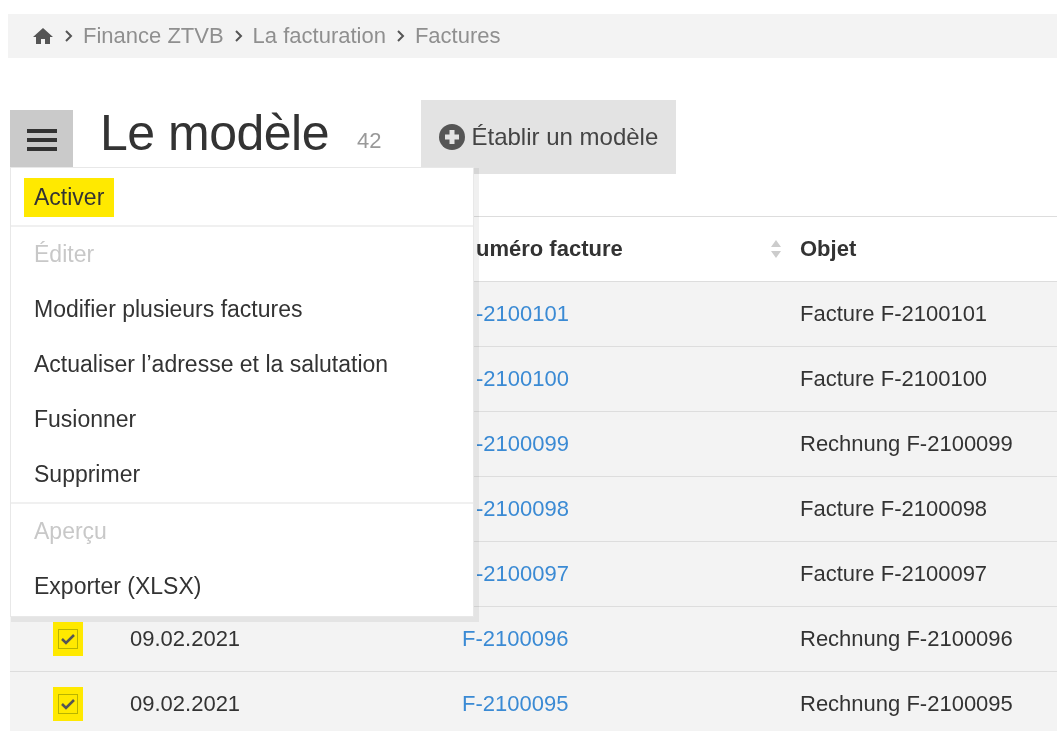  What do you see at coordinates (216, 364) in the screenshot?
I see `menu-item: Actualiser l’adresse et la salutation` at bounding box center [216, 364].